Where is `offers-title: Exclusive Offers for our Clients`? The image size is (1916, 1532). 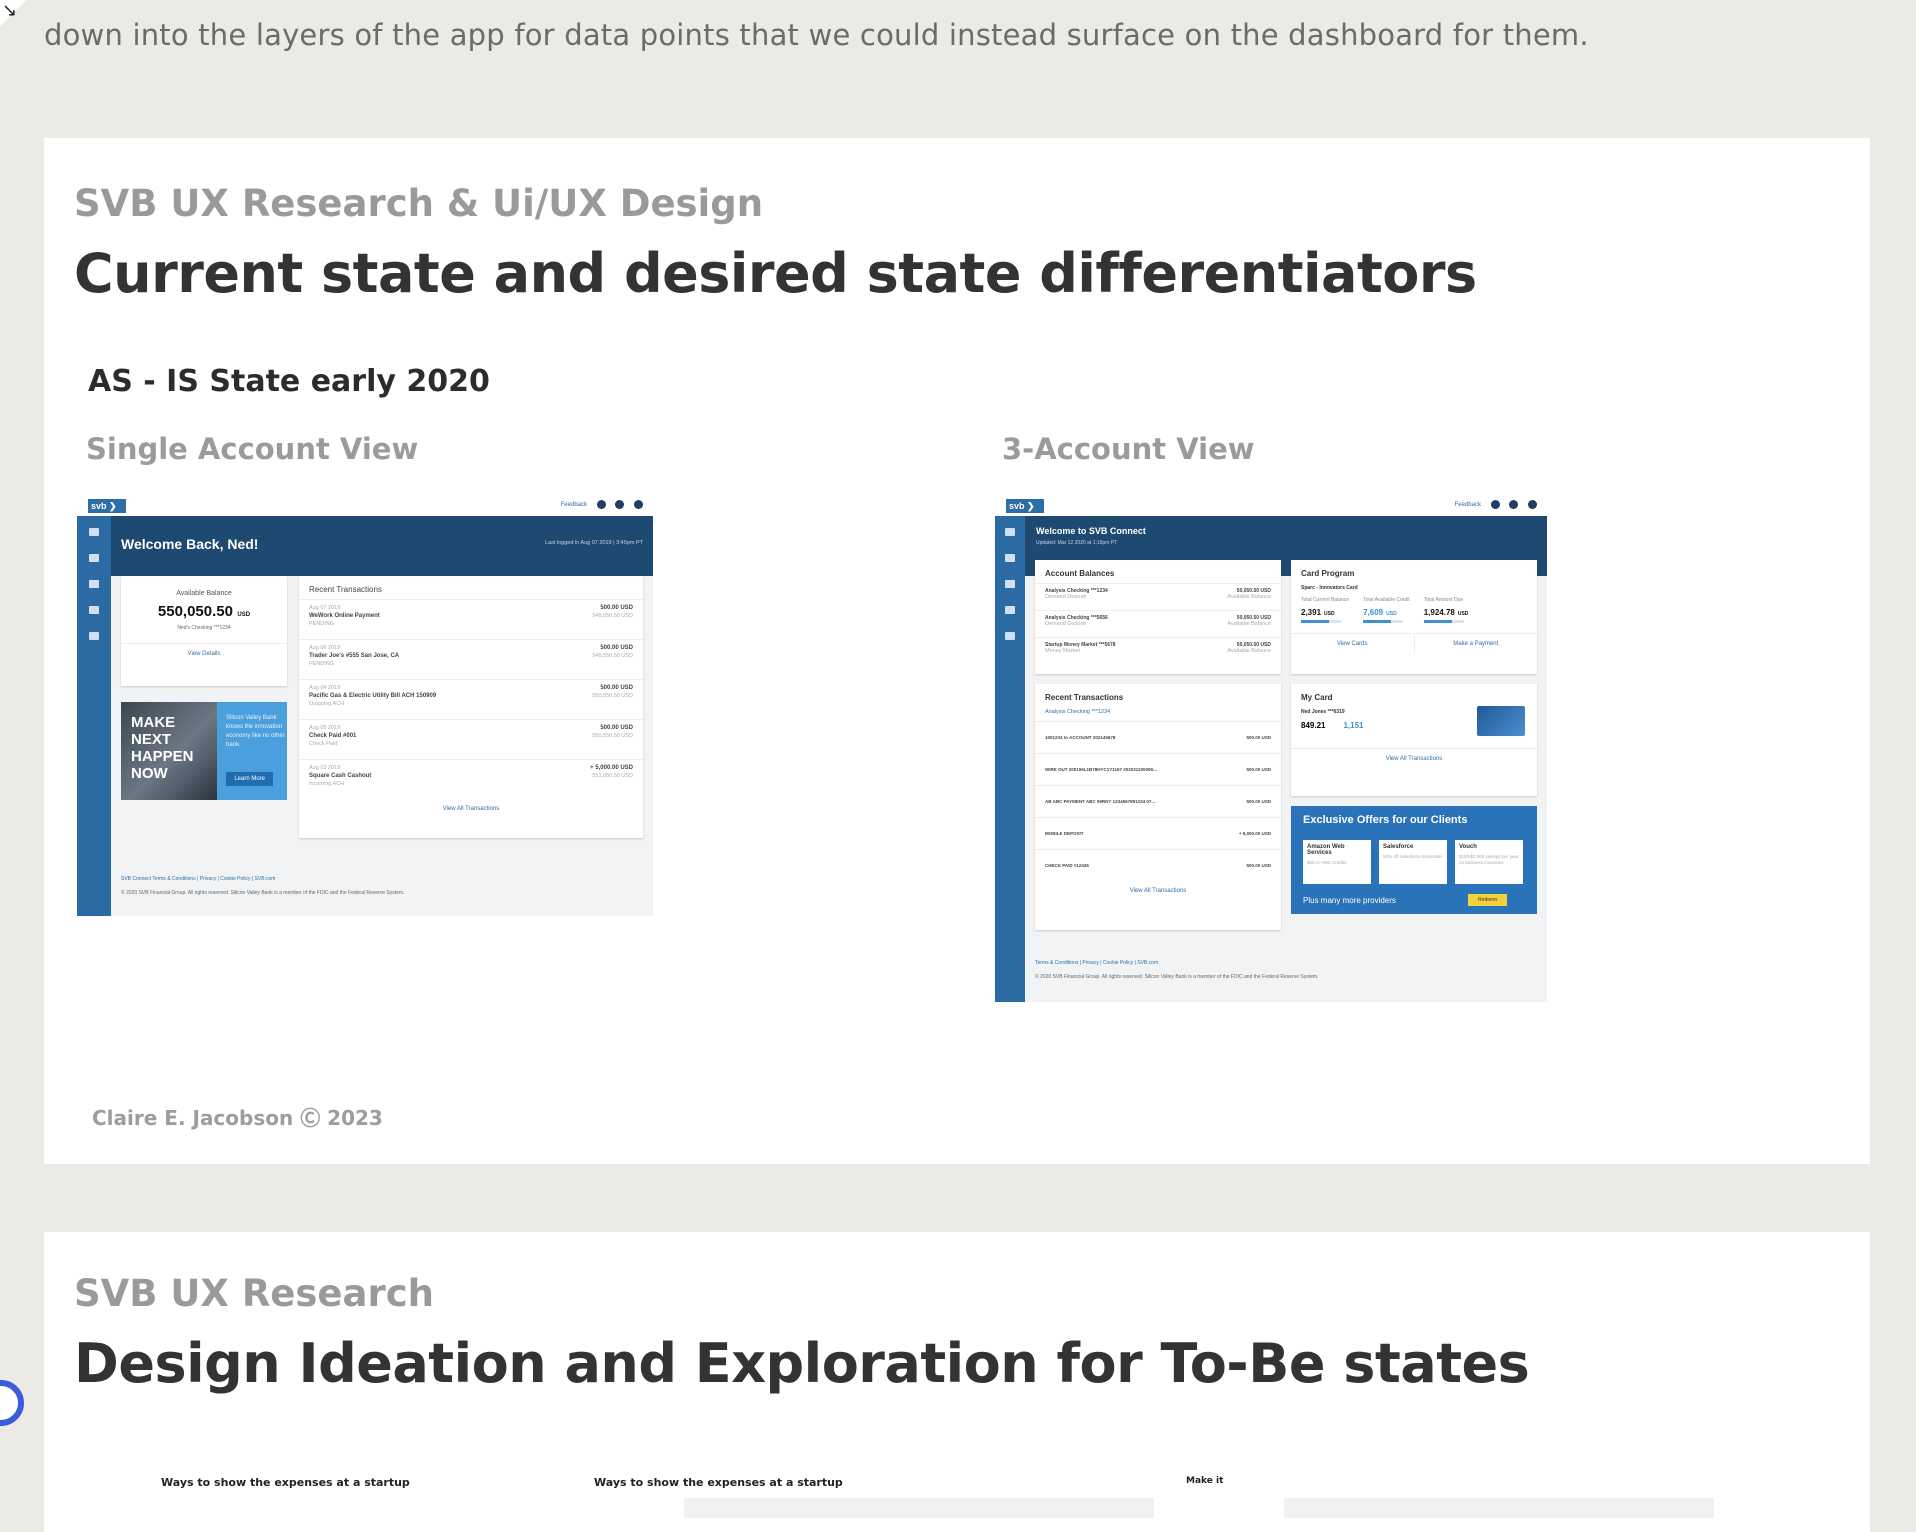
offers-title: Exclusive Offers for our Clients is located at coordinates (1385, 820).